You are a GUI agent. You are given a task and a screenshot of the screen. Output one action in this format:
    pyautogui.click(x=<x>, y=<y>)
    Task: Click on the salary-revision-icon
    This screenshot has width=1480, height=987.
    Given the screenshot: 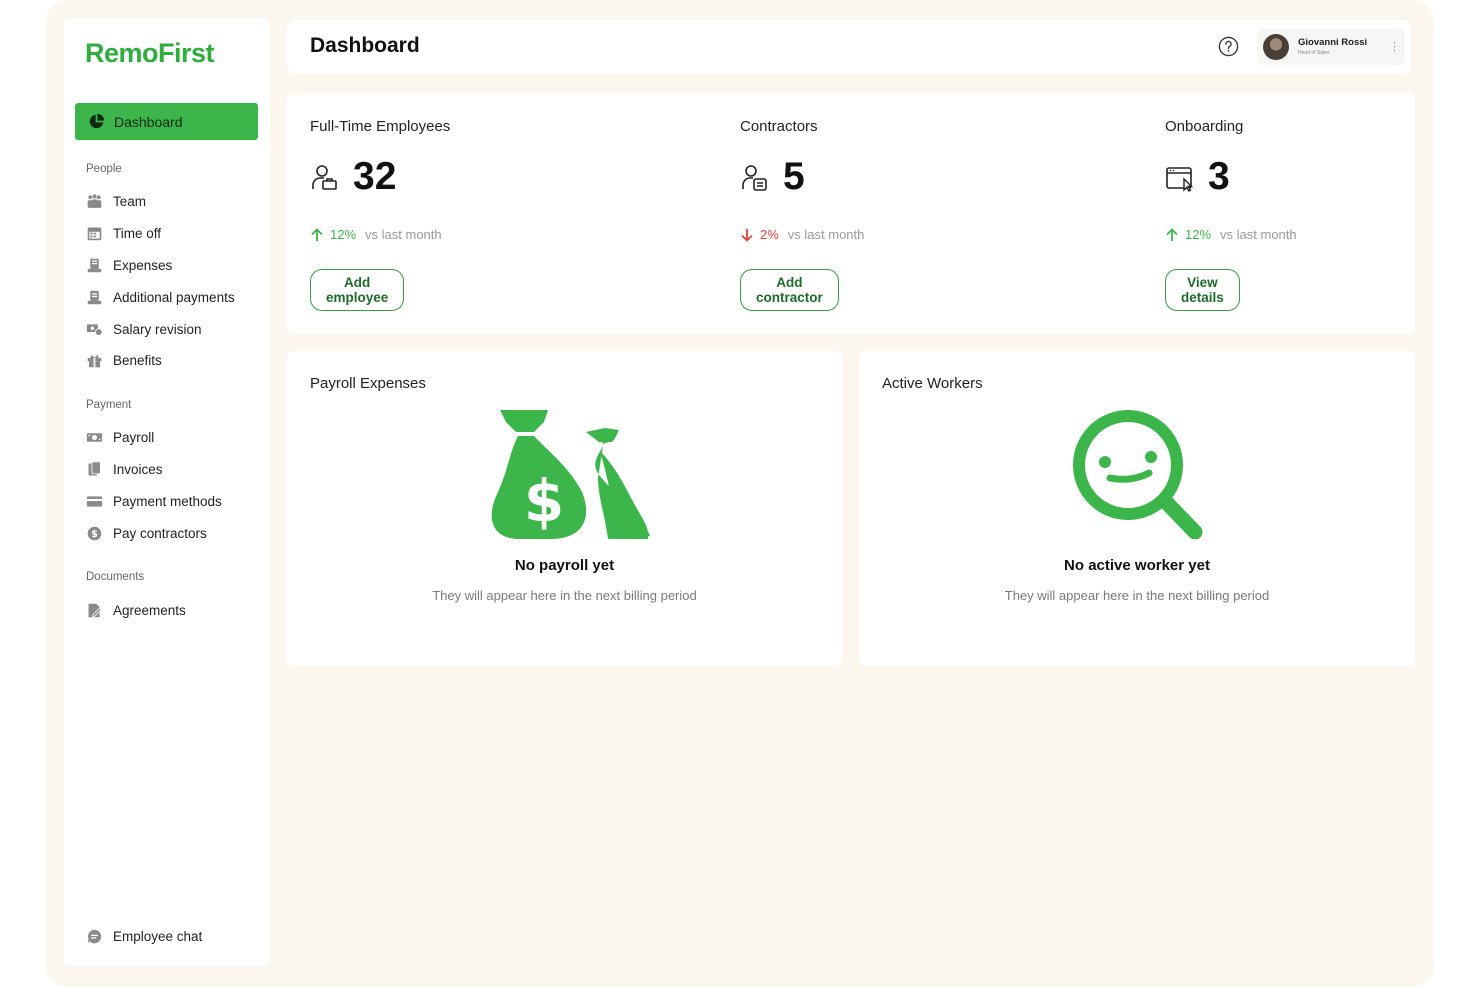 What is the action you would take?
    pyautogui.click(x=94, y=329)
    